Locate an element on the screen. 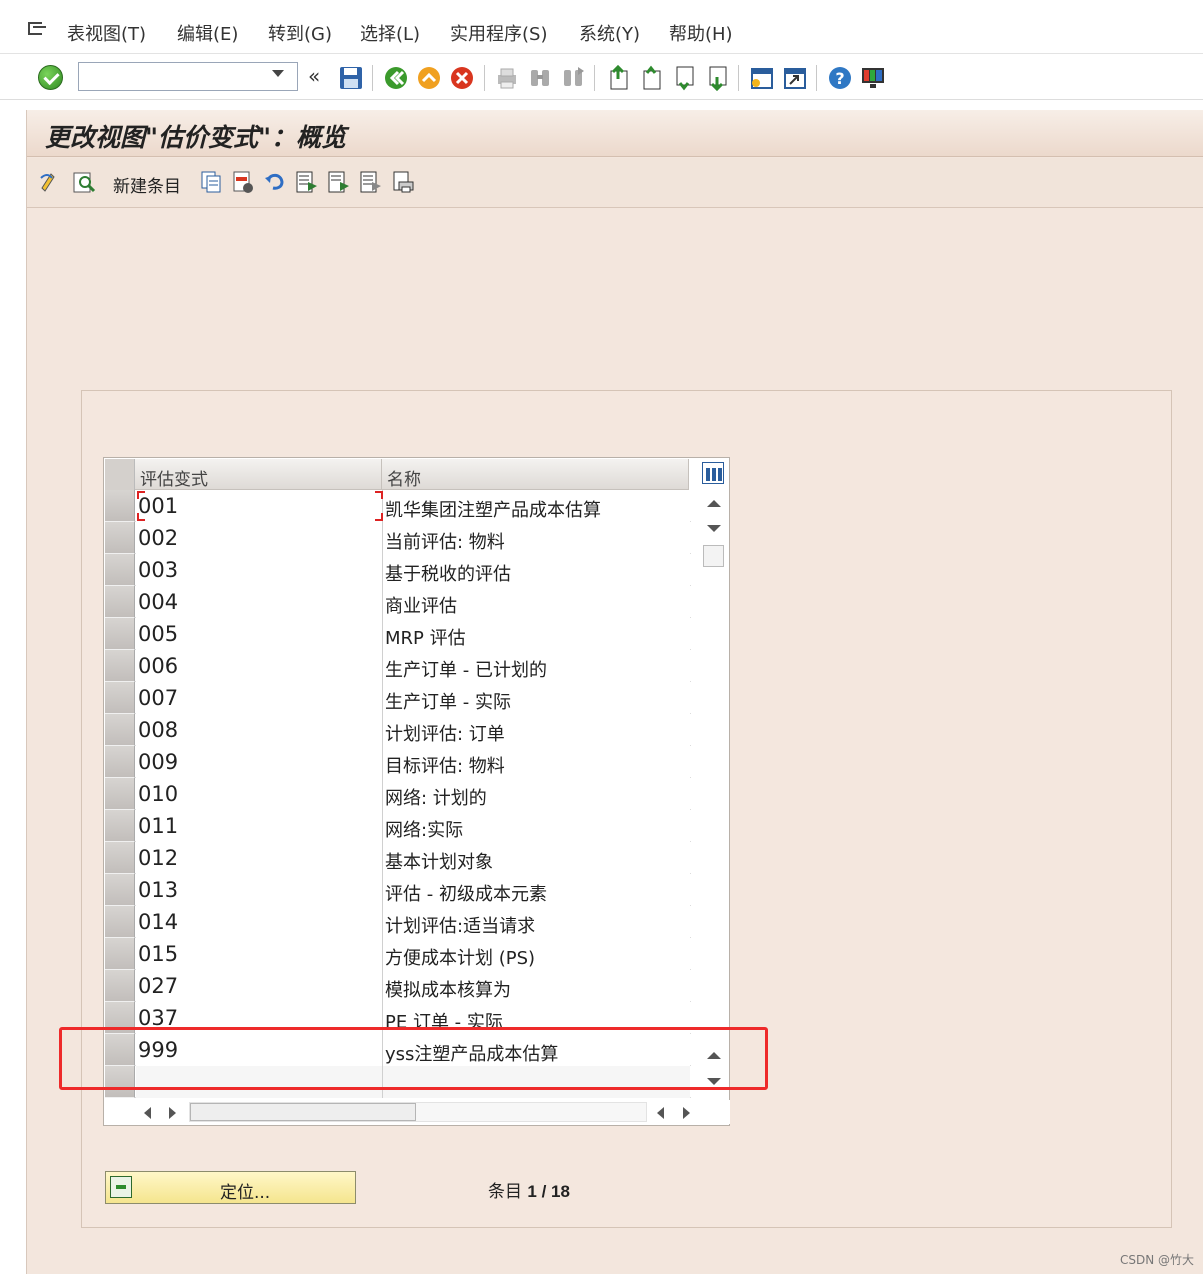  variant-cell: 006 is located at coordinates (259, 666).